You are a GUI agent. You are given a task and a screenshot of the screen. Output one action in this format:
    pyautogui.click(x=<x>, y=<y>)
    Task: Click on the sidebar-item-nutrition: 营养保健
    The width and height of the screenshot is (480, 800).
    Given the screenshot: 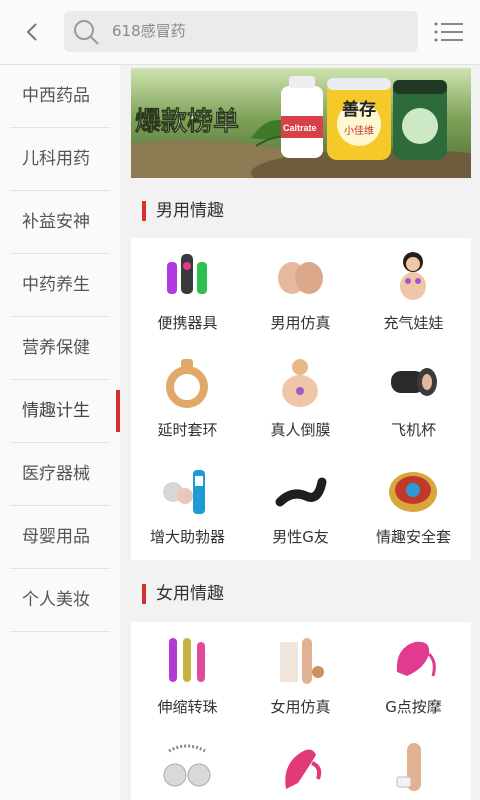 What is the action you would take?
    pyautogui.click(x=60, y=348)
    